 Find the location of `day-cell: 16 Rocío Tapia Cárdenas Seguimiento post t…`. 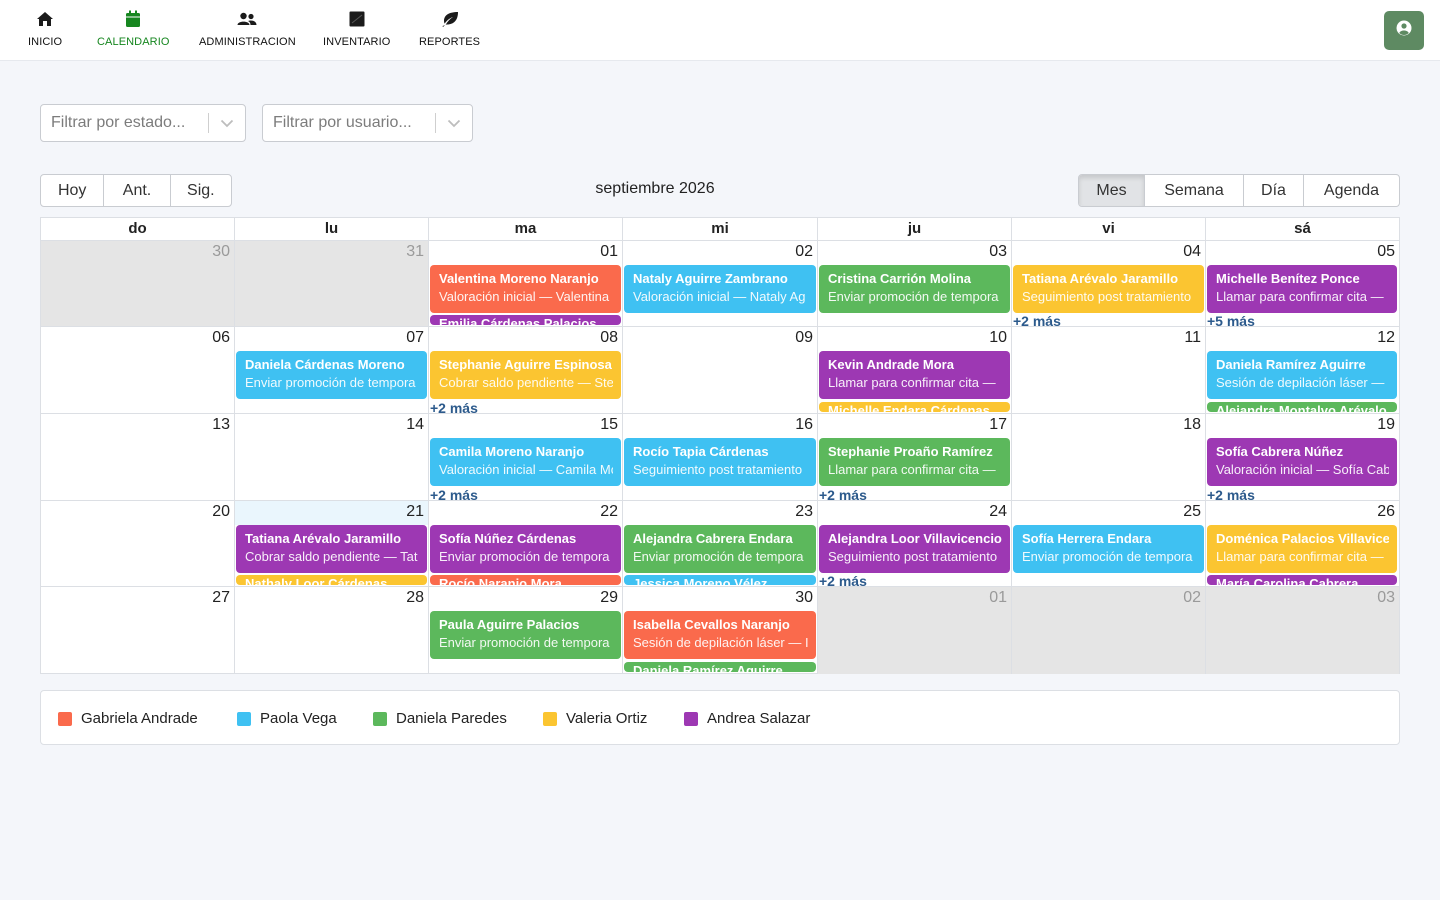

day-cell: 16 Rocío Tapia Cárdenas Seguimiento post t… is located at coordinates (720, 457).